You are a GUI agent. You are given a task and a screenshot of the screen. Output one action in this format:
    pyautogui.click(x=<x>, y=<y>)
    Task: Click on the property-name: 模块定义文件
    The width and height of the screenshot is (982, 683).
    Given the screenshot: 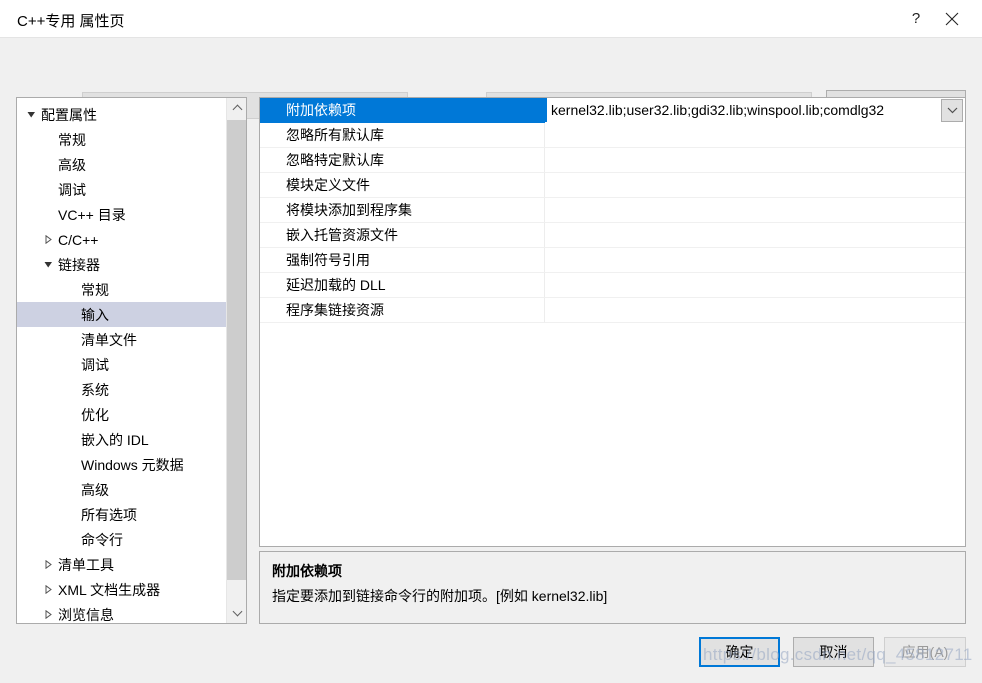 What is the action you would take?
    pyautogui.click(x=402, y=185)
    